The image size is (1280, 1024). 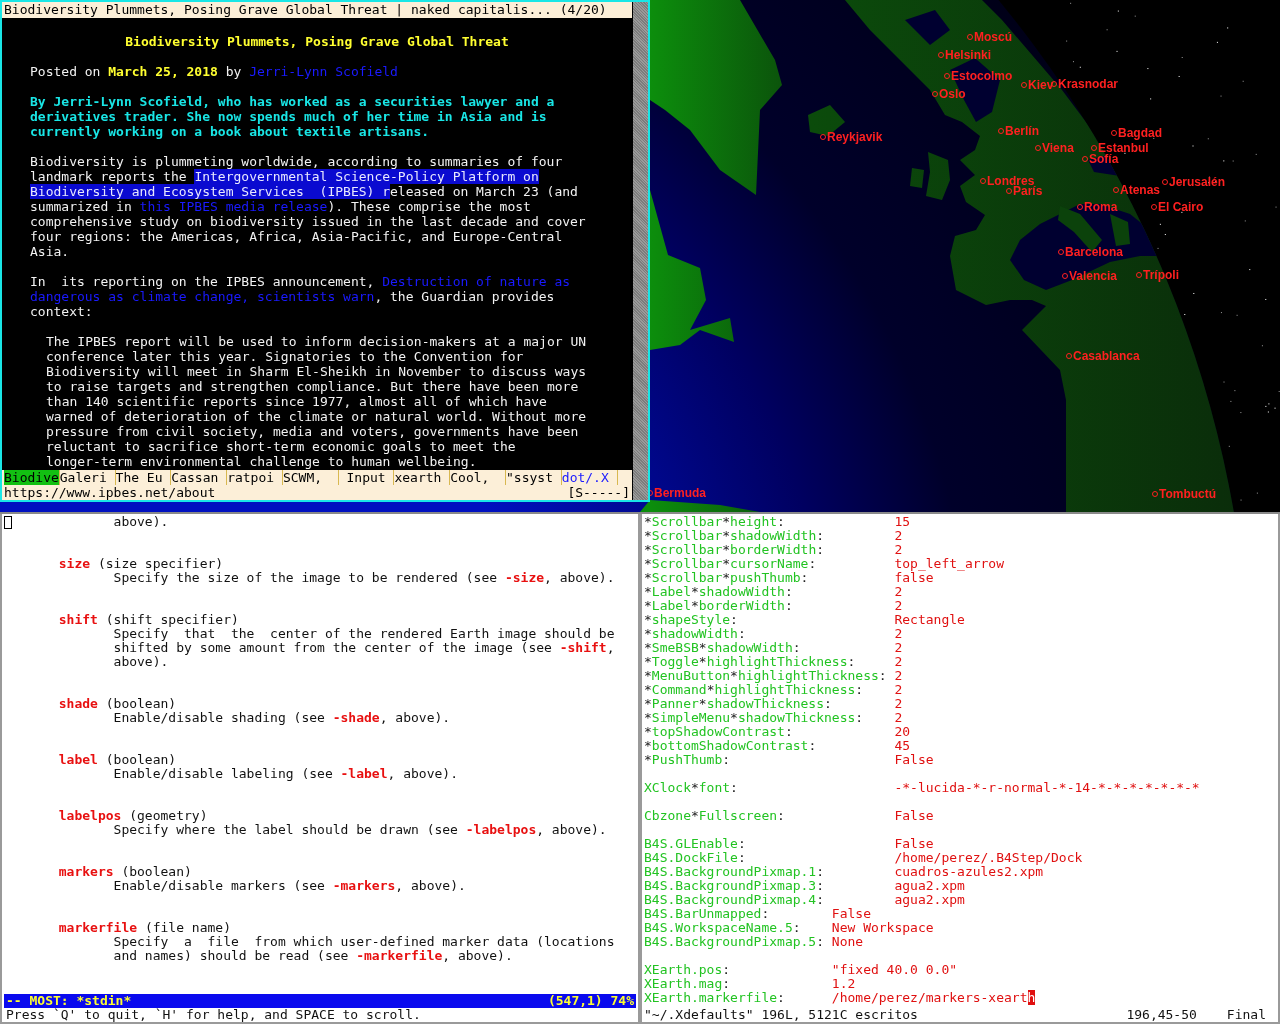 I want to click on option-description: Enable/disable markers (see -markers, above)., so click(x=289, y=886).